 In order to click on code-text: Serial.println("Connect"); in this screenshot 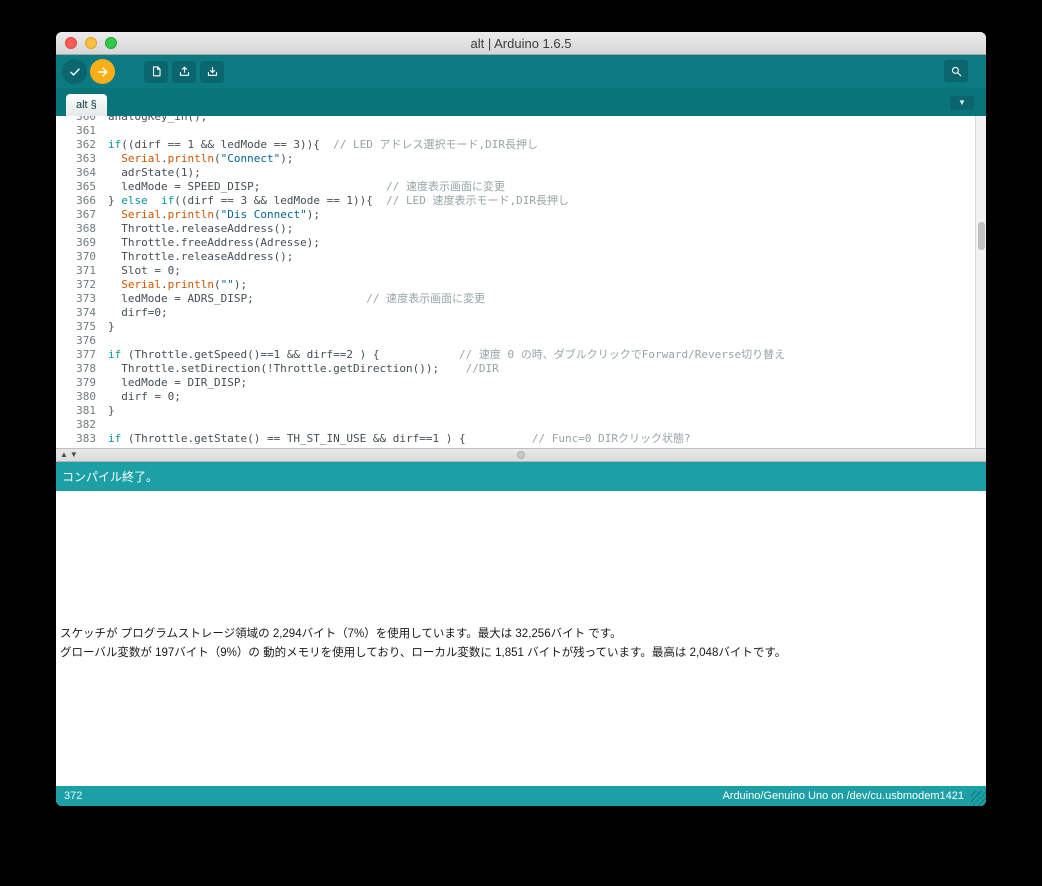, I will do `click(200, 159)`.